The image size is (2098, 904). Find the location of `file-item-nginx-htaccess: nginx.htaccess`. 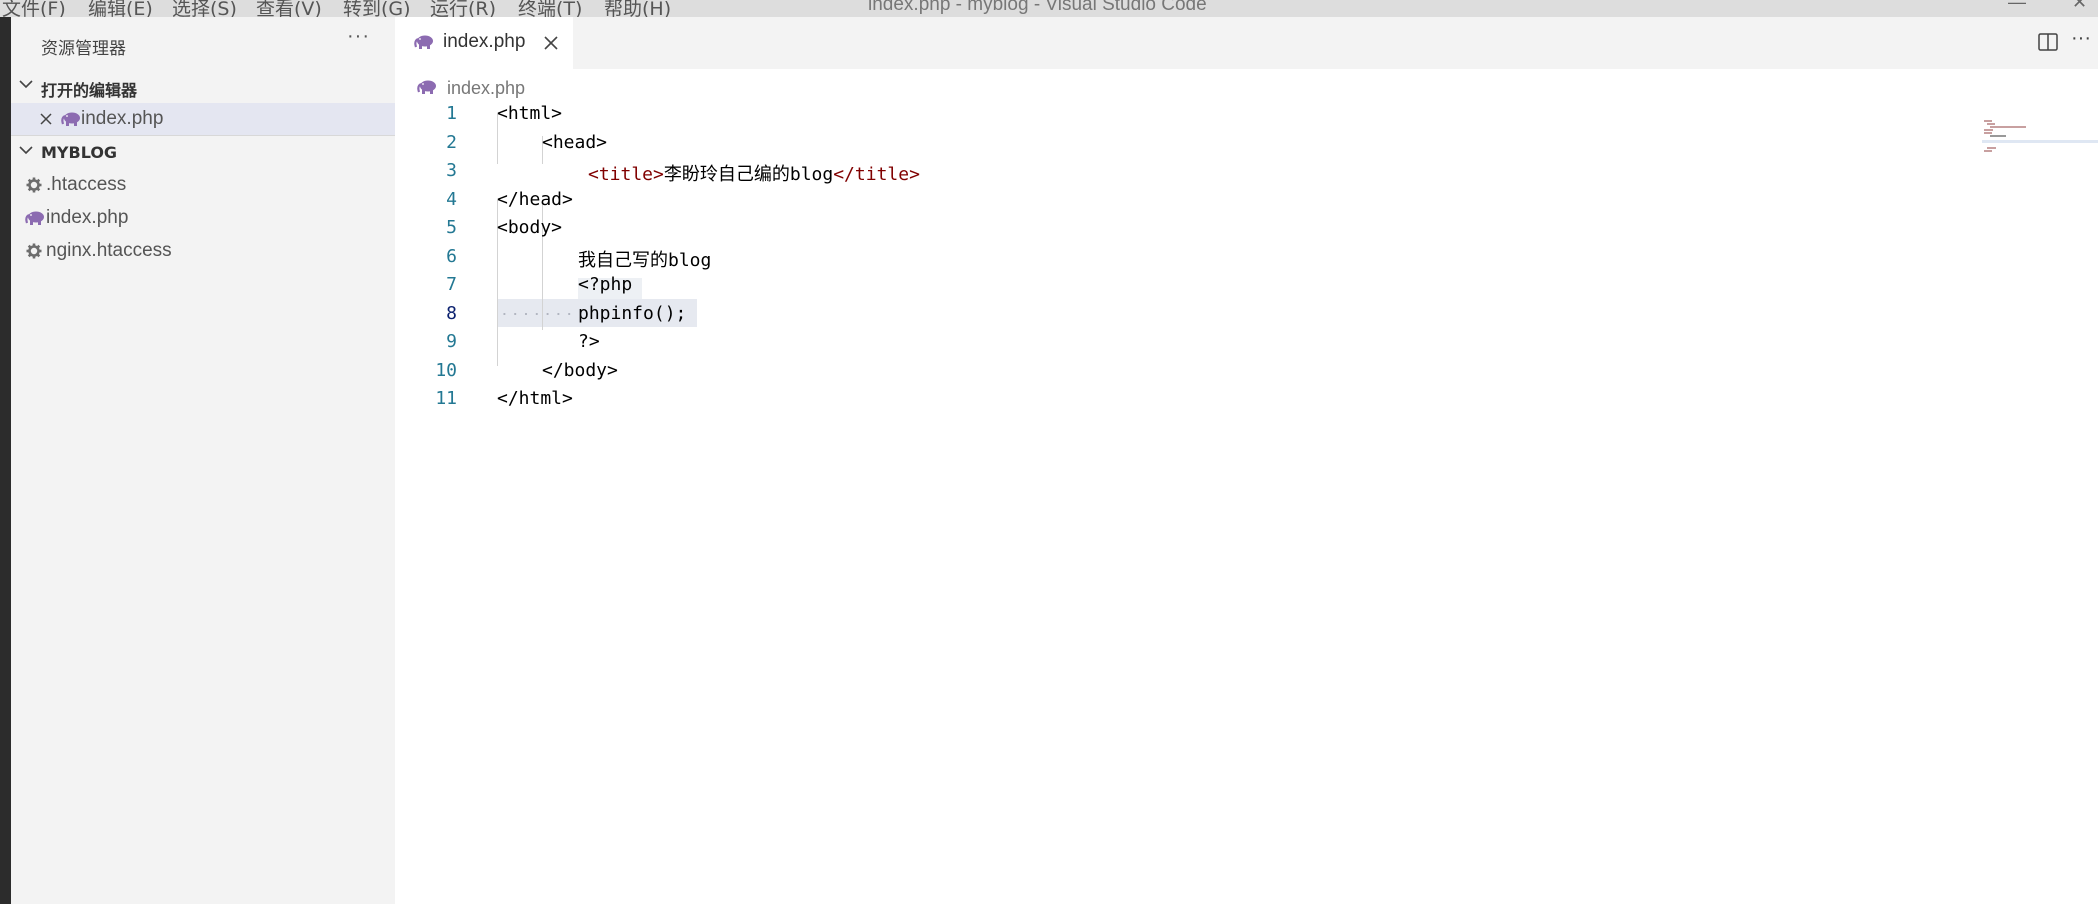

file-item-nginx-htaccess: nginx.htaccess is located at coordinates (203, 251).